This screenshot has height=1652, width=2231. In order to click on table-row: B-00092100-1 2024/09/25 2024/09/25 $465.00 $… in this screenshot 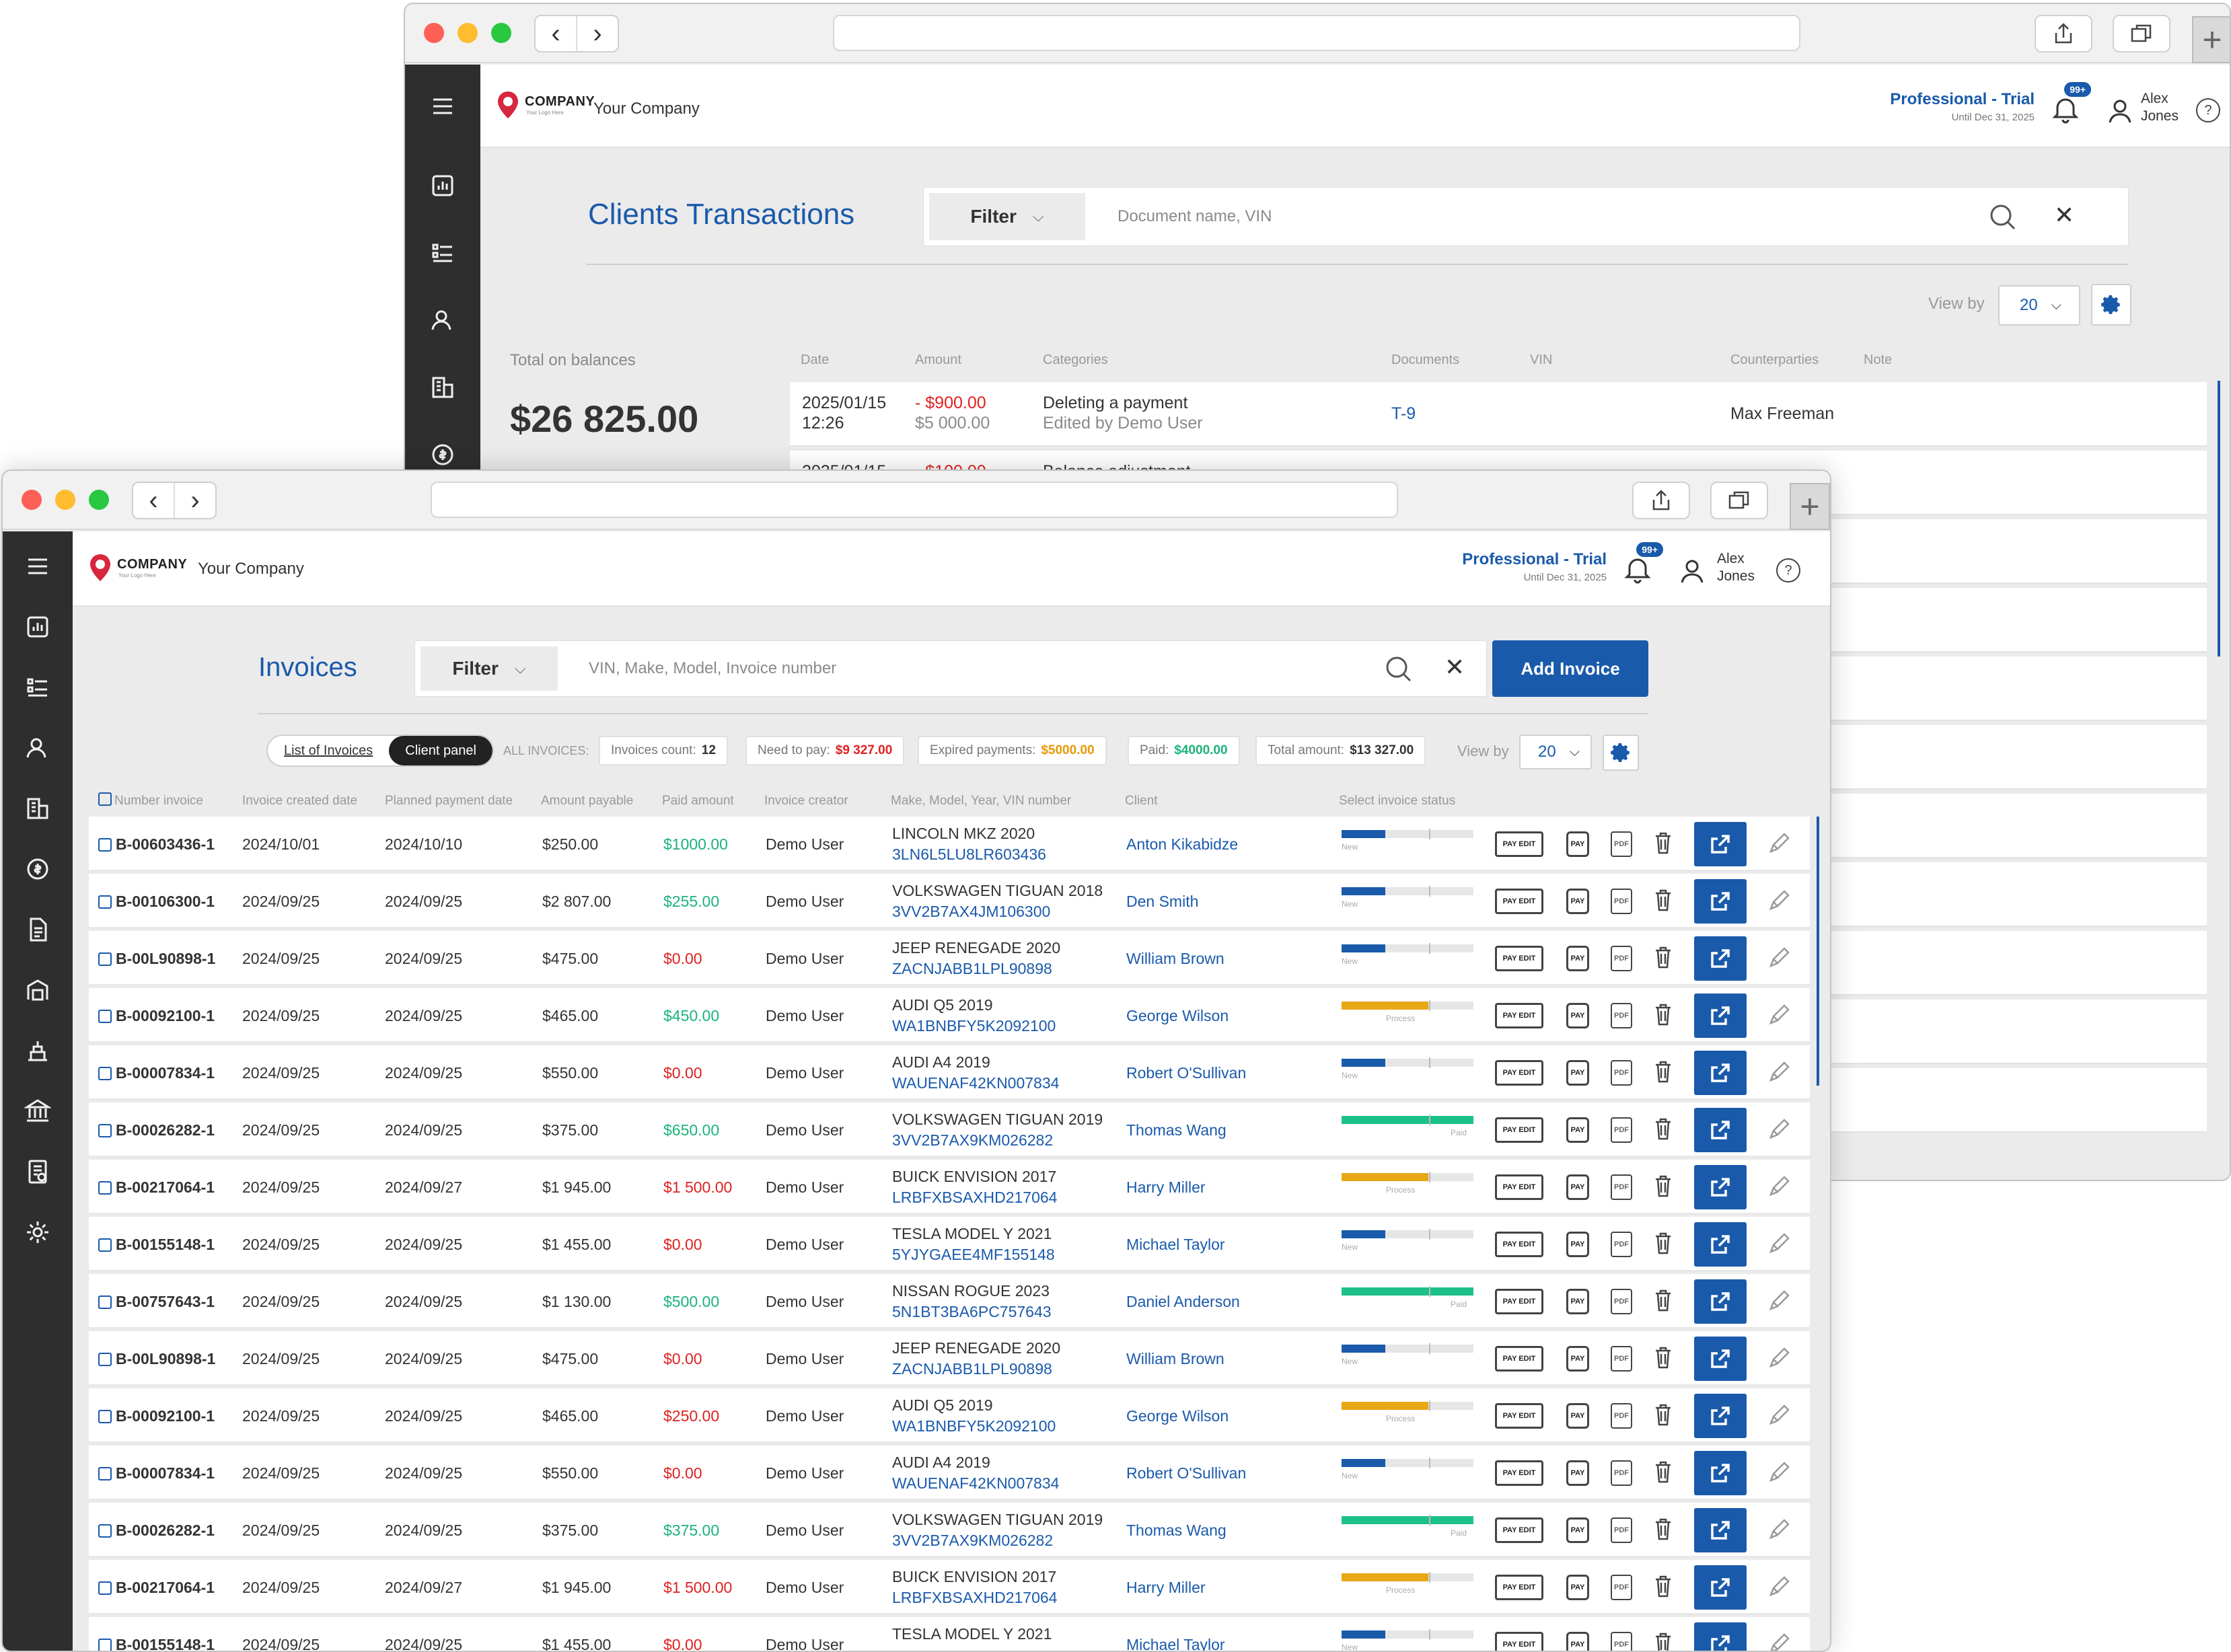, I will do `click(950, 1415)`.